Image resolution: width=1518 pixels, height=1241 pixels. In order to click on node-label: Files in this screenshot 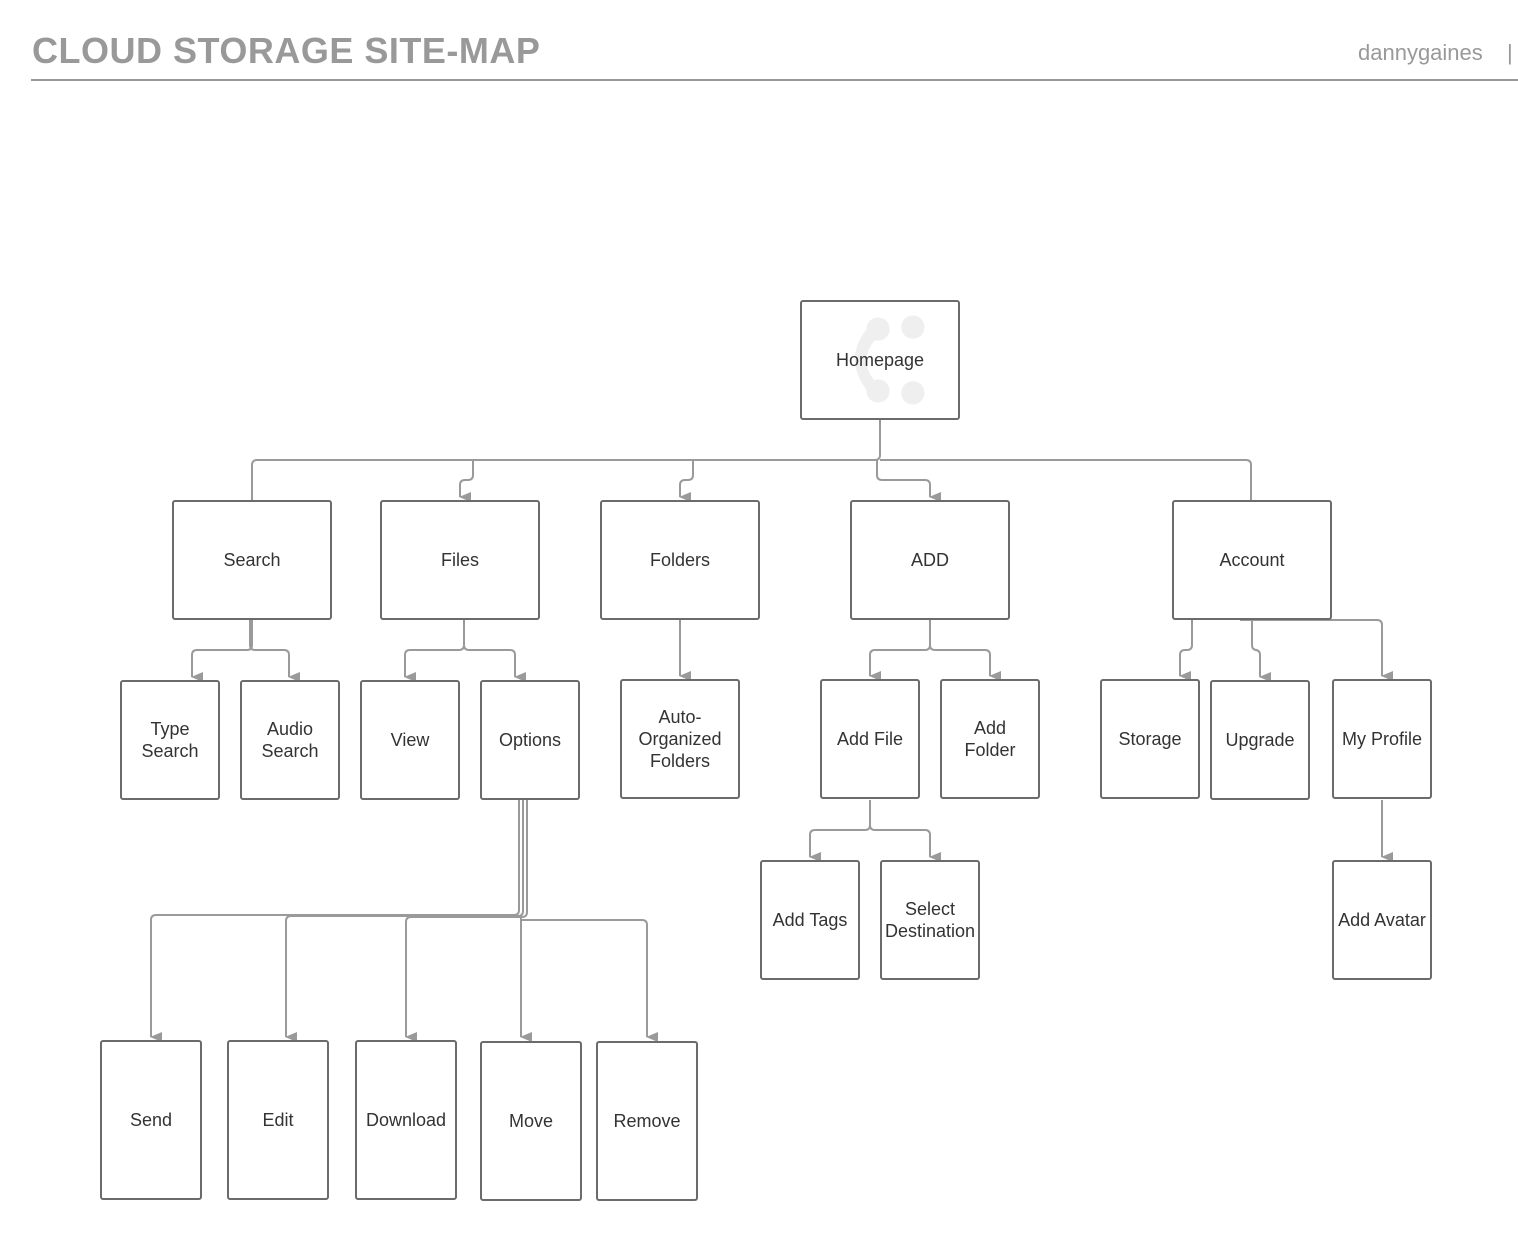, I will do `click(459, 560)`.